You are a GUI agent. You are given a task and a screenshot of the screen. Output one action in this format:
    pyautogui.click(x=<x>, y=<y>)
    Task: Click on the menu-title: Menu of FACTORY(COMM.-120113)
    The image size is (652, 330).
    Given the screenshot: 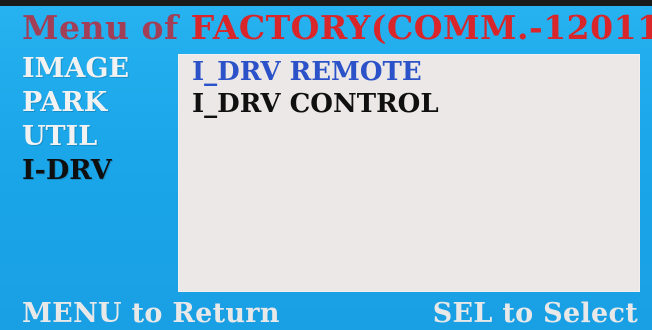 What is the action you would take?
    pyautogui.click(x=337, y=28)
    